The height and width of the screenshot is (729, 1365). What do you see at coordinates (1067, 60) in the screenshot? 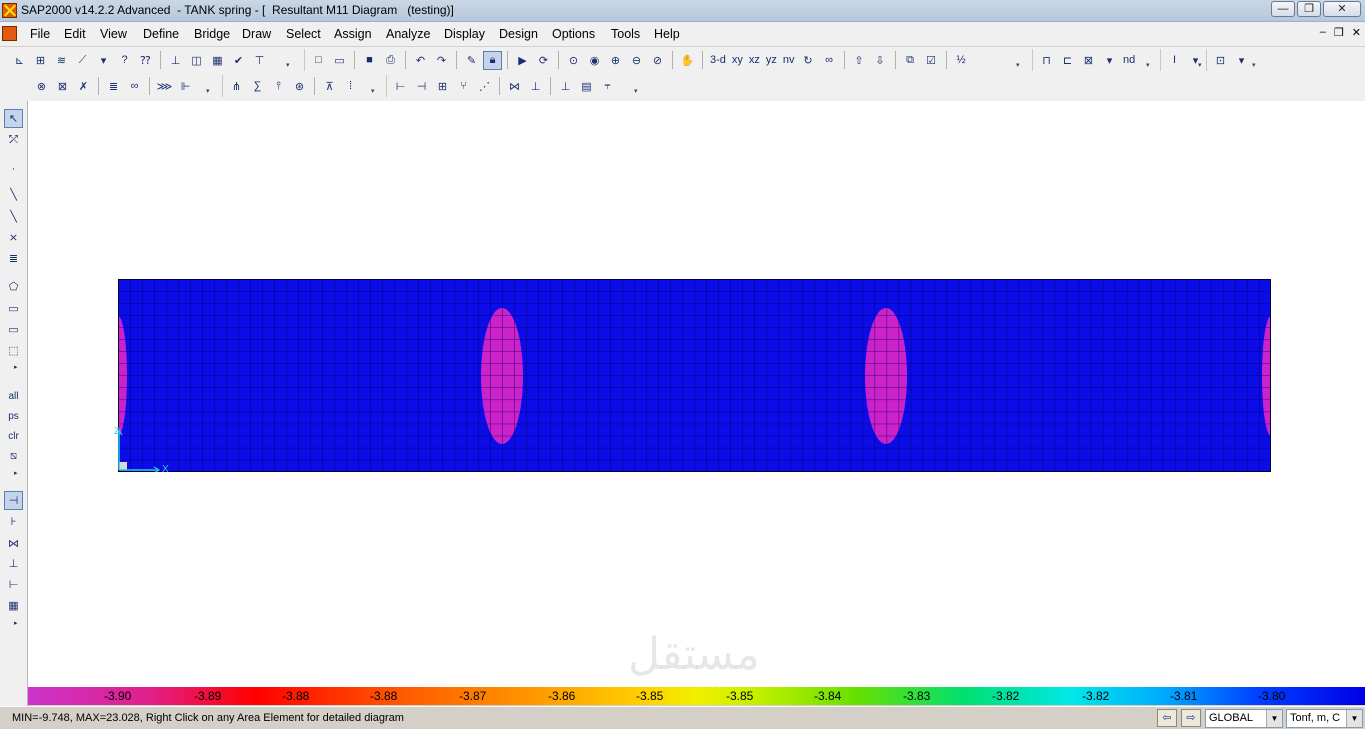
I see `deformed-icon: ⊏` at bounding box center [1067, 60].